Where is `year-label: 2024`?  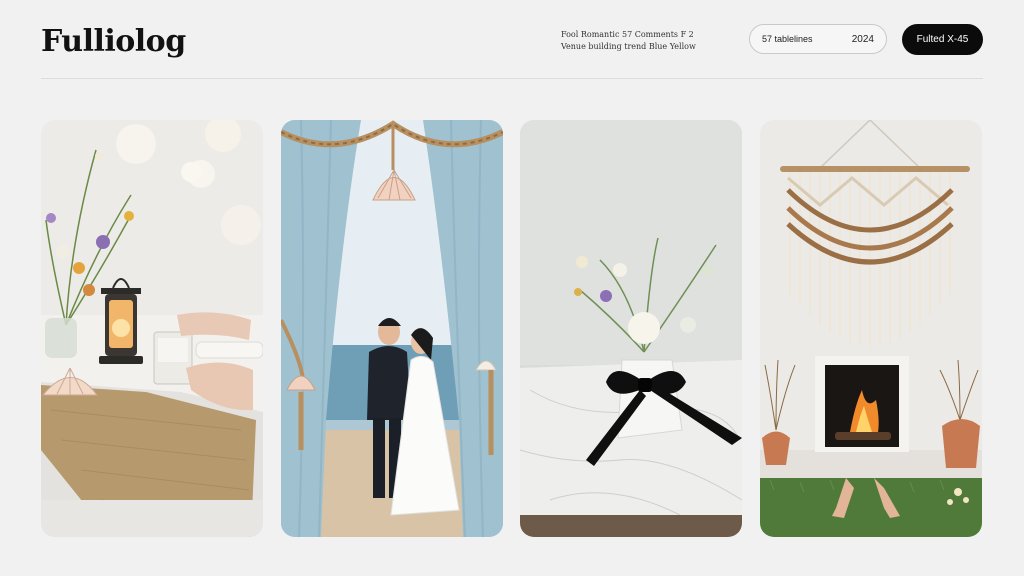
year-label: 2024 is located at coordinates (862, 39).